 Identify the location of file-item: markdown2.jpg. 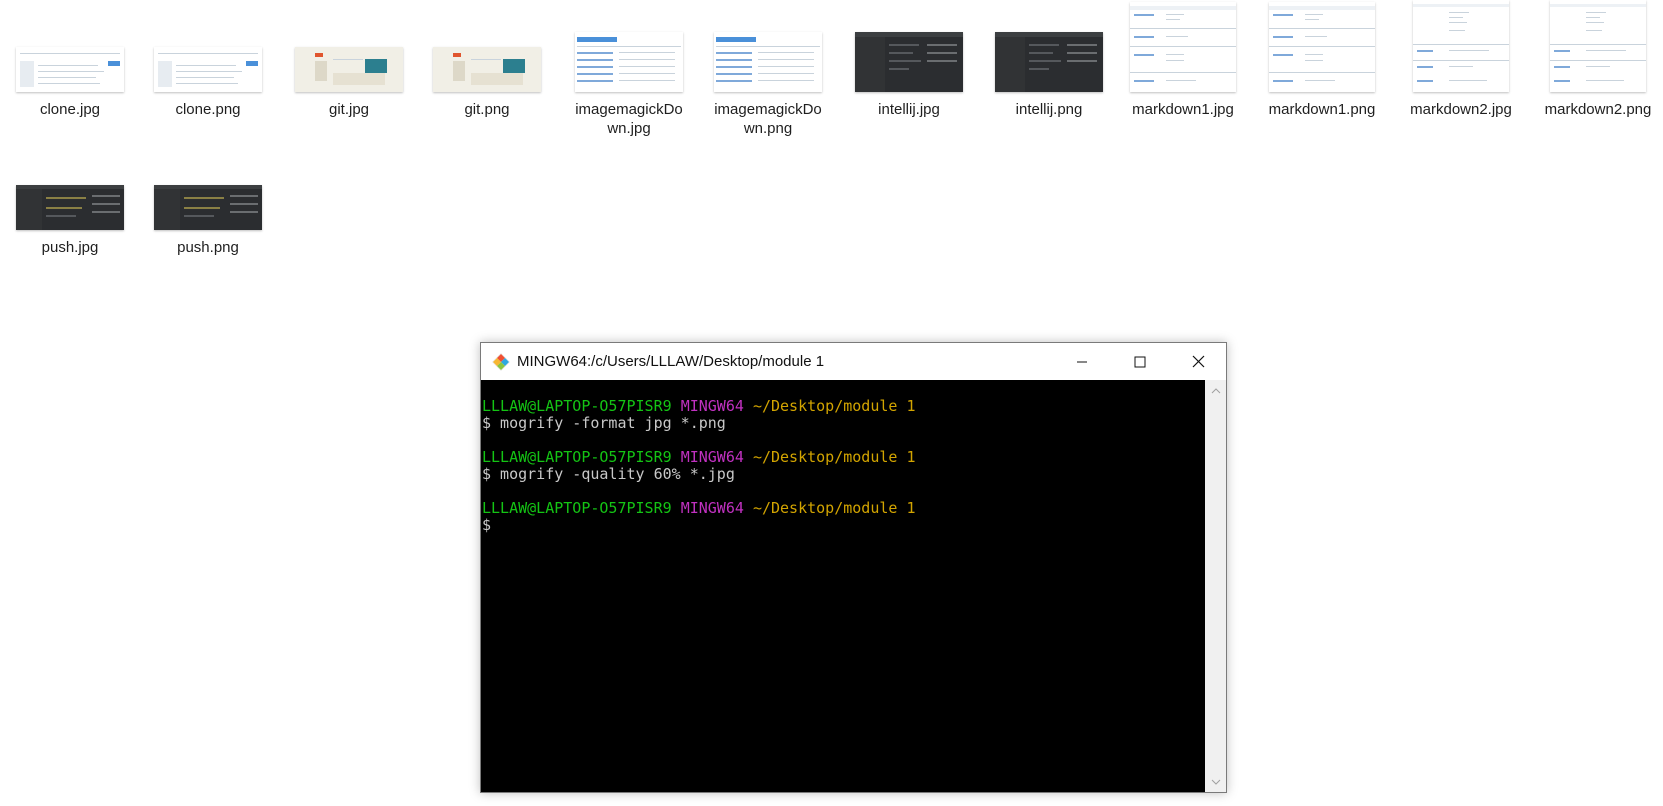
(1461, 59).